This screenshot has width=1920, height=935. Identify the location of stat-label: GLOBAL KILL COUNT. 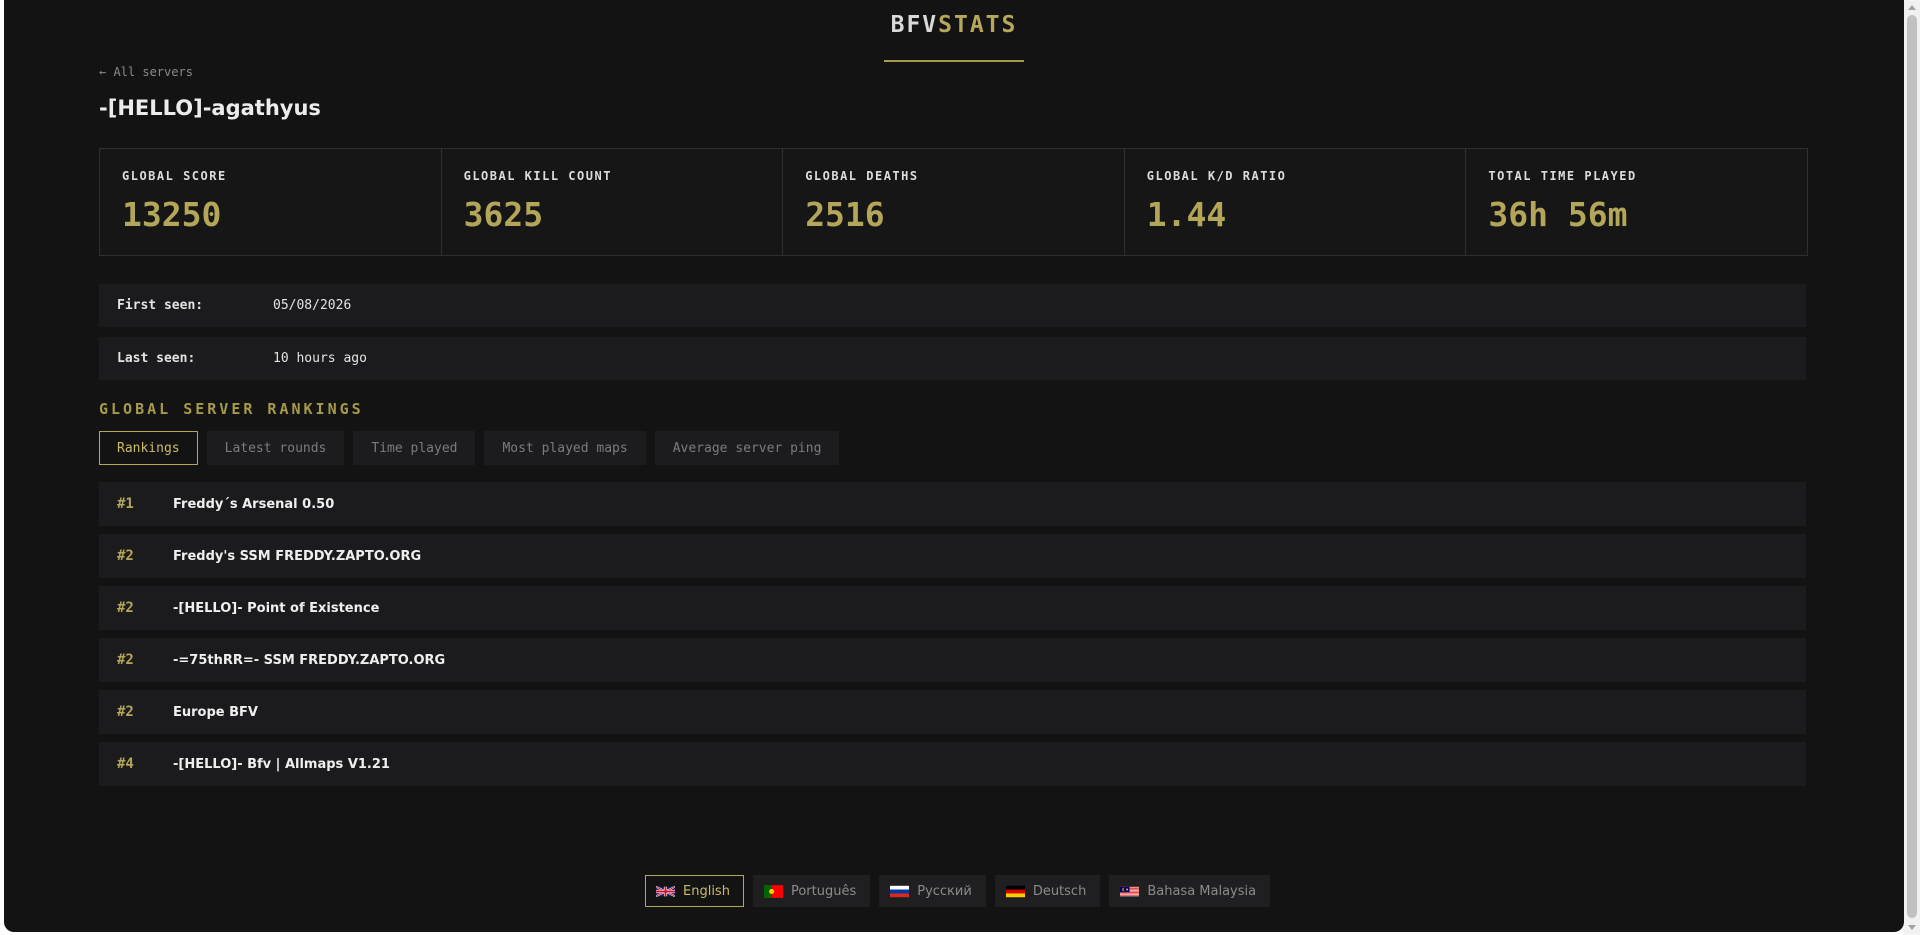
(537, 176).